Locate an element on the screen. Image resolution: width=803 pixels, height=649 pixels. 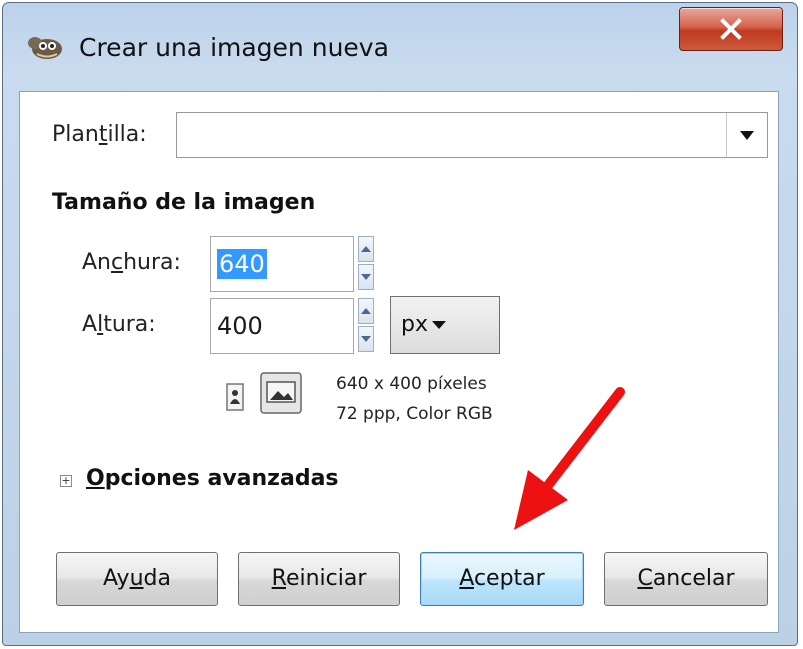
width-increment-button is located at coordinates (366, 249).